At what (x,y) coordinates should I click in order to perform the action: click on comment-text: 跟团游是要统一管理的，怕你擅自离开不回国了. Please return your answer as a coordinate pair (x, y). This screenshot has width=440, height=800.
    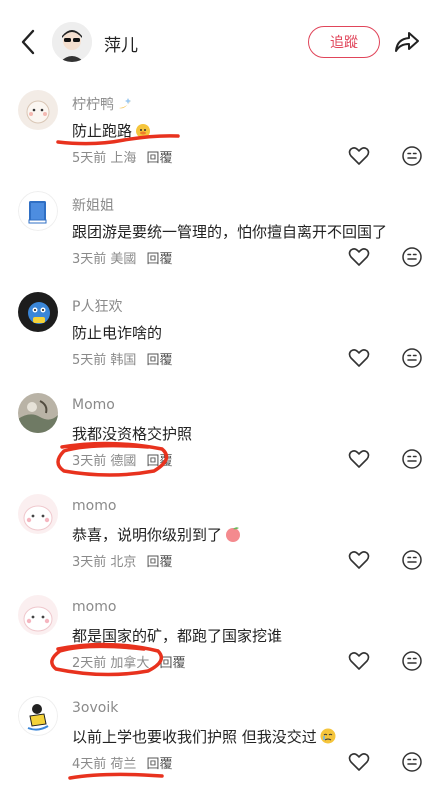
    Looking at the image, I should click on (230, 232).